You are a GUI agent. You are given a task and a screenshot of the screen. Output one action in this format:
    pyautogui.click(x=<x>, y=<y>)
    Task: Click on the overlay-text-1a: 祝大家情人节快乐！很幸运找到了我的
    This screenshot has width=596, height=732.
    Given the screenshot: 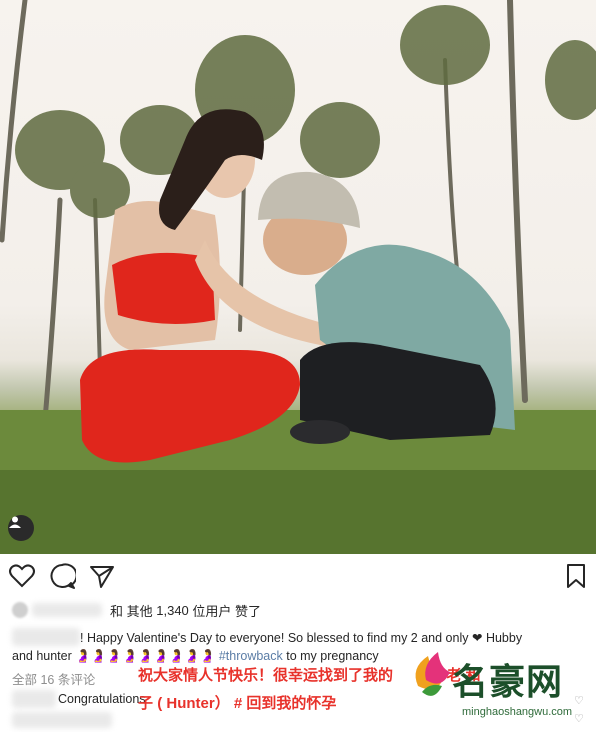 What is the action you would take?
    pyautogui.click(x=266, y=675)
    